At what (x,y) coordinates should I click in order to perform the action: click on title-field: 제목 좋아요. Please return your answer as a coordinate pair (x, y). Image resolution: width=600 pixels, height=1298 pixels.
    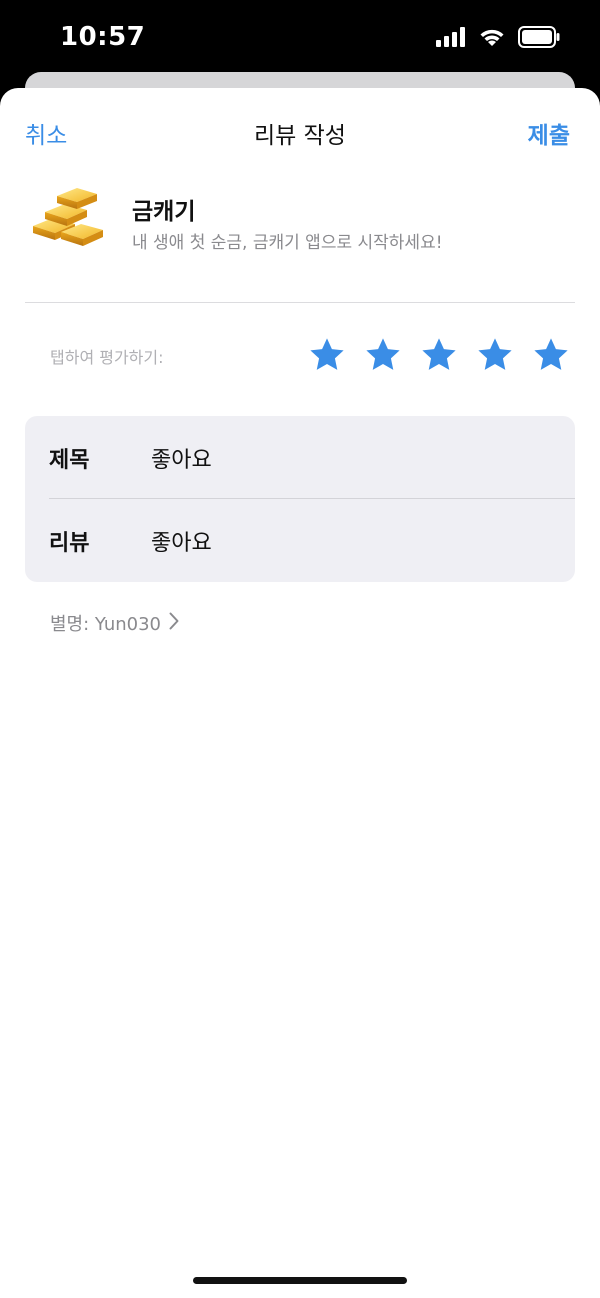
    Looking at the image, I should click on (300, 457).